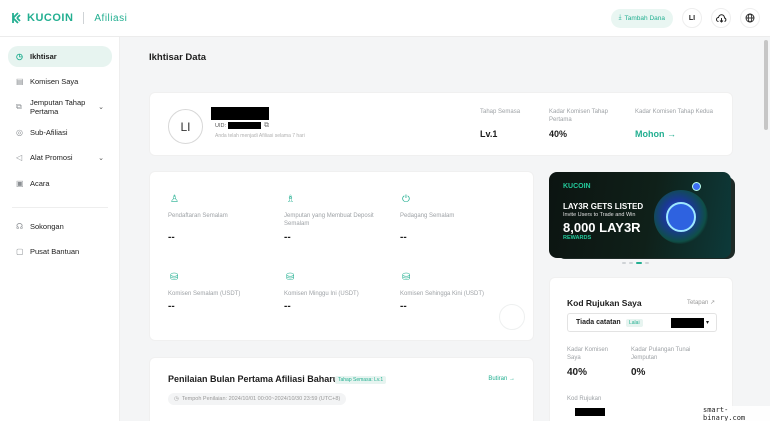 This screenshot has width=770, height=421. Describe the element at coordinates (584, 399) in the screenshot. I see `referral-code-label: Kod Rujukan` at that location.